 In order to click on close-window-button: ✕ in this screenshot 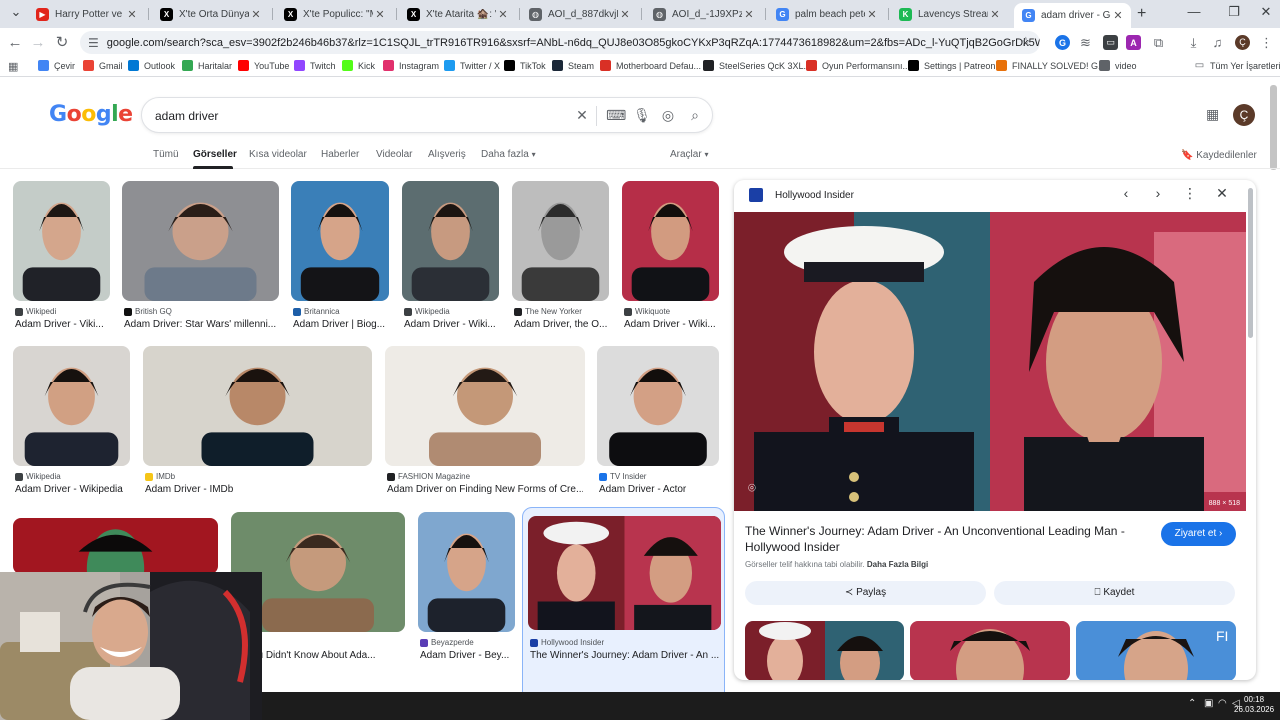, I will do `click(1266, 12)`.